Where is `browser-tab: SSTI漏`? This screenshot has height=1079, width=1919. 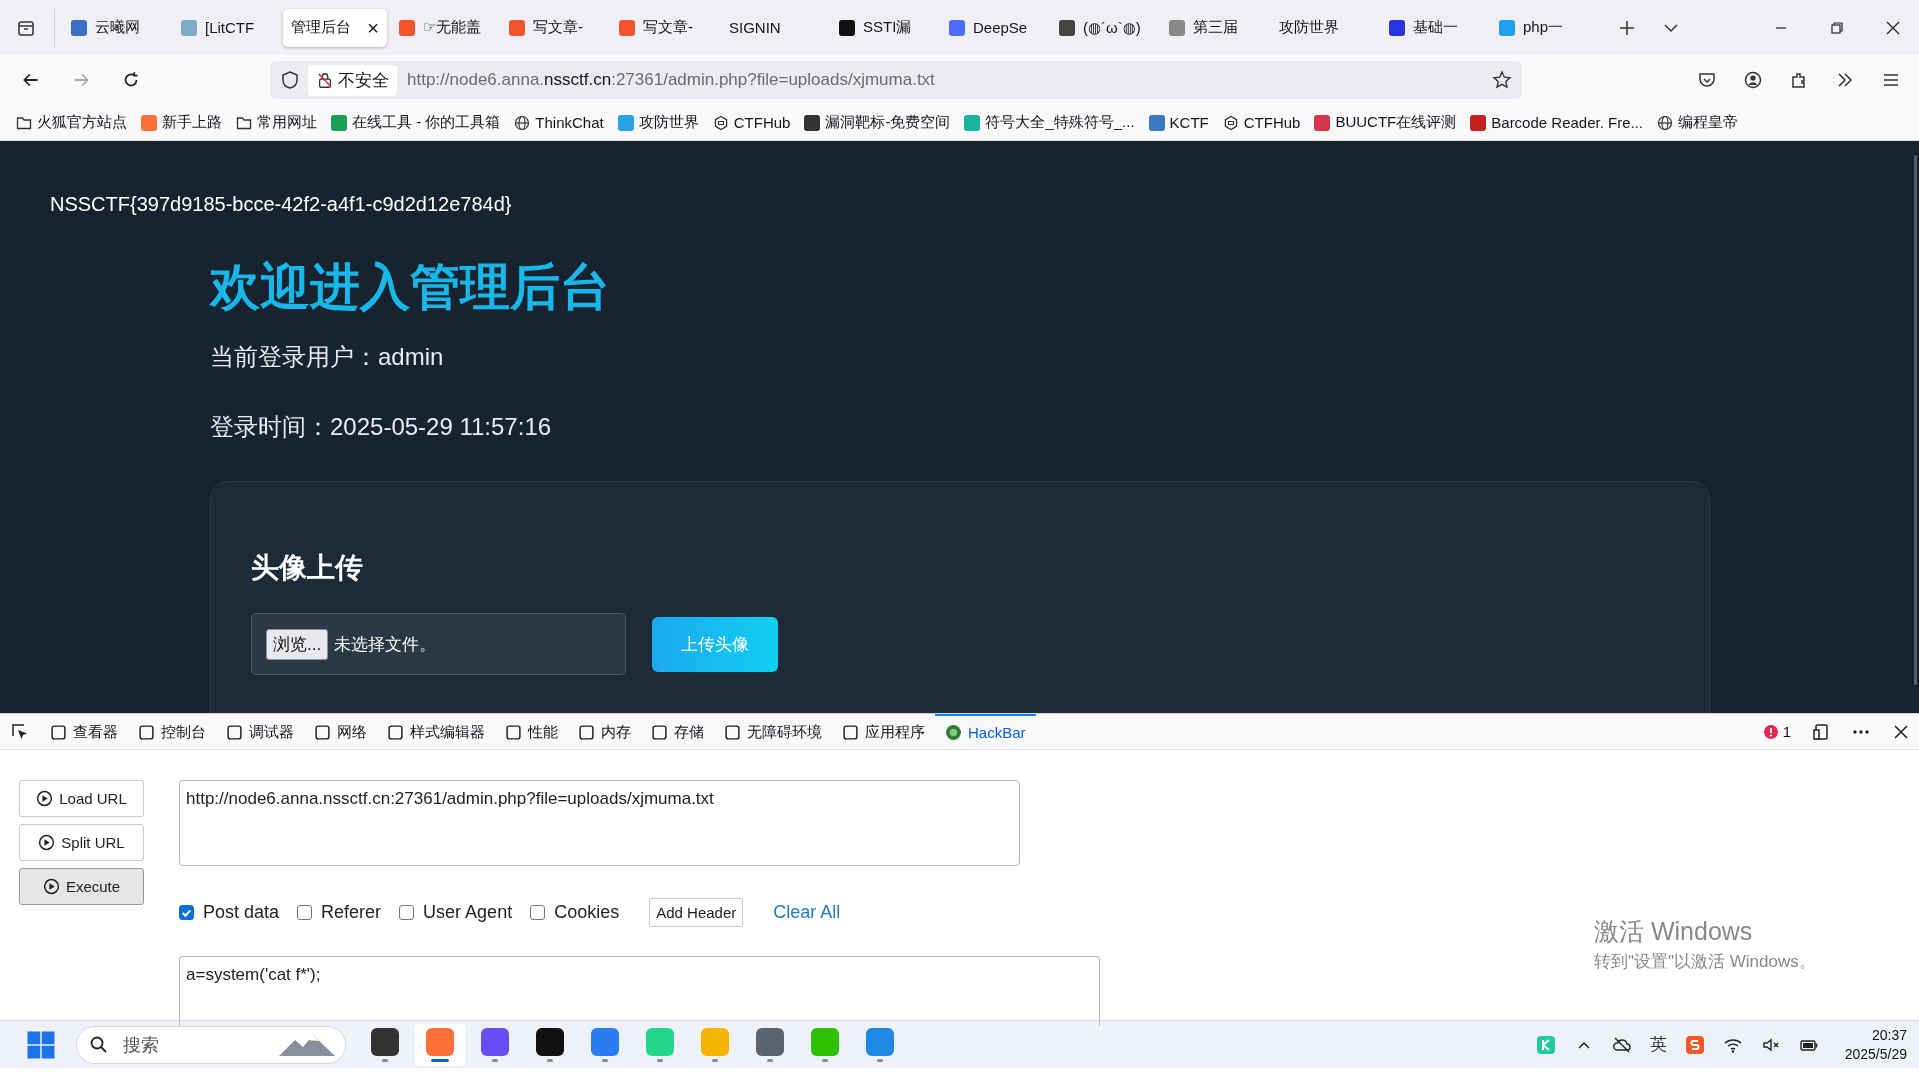
browser-tab: SSTI漏 is located at coordinates (884, 27).